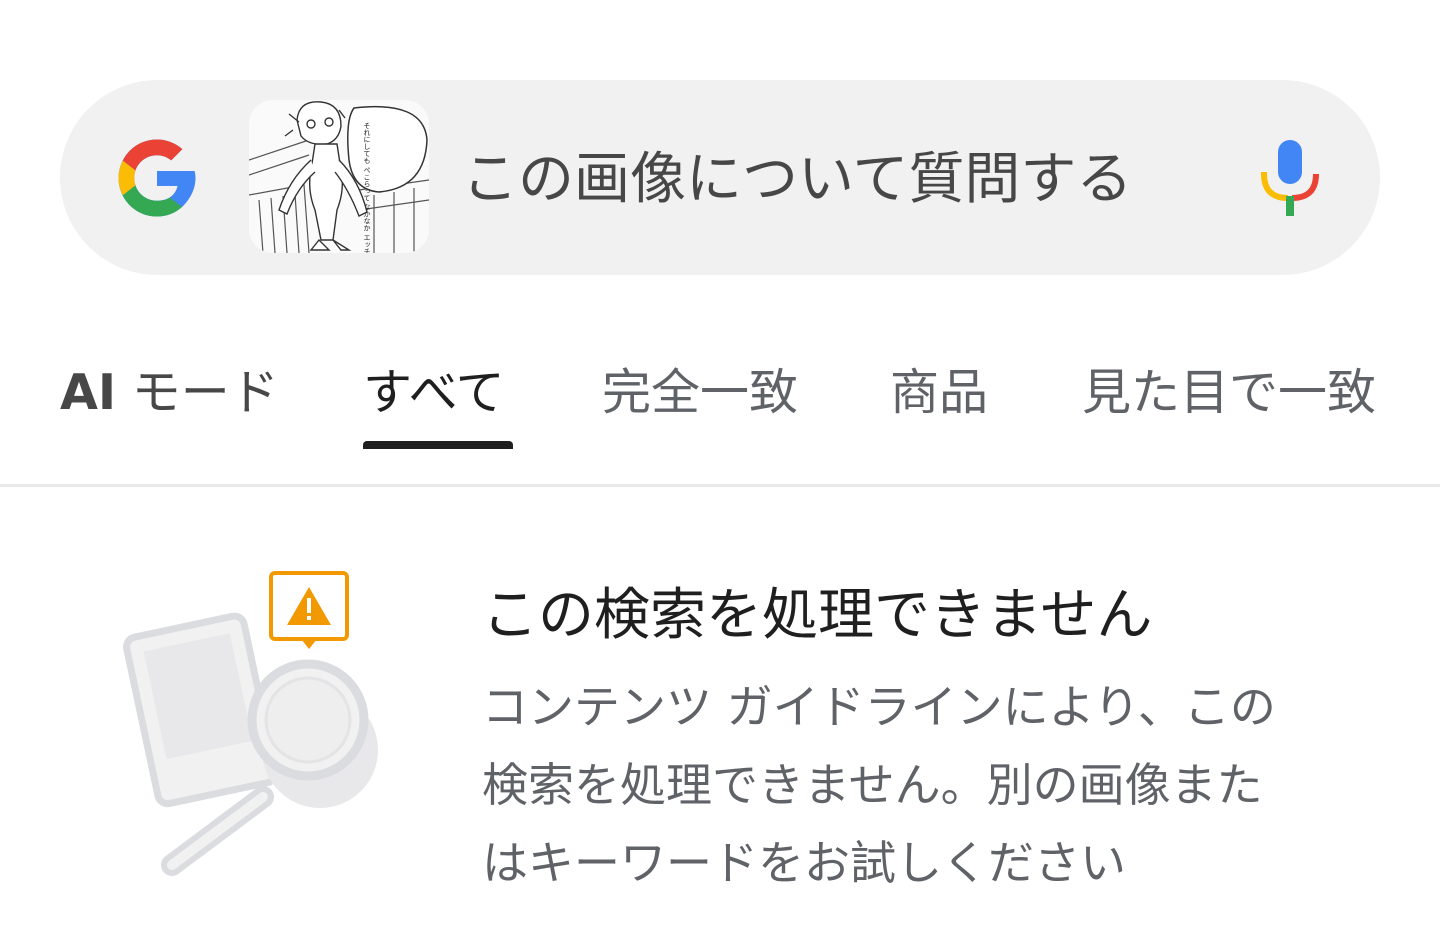 The image size is (1440, 945). I want to click on tab-visual-match: 見た目で一致, so click(1229, 393).